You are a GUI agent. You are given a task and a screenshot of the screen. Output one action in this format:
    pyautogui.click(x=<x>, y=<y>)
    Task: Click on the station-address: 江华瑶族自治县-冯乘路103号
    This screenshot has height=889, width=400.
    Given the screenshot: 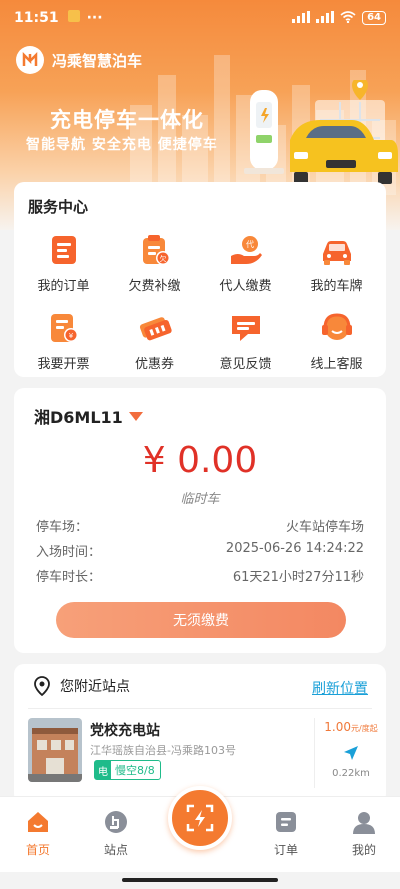 What is the action you would take?
    pyautogui.click(x=163, y=750)
    